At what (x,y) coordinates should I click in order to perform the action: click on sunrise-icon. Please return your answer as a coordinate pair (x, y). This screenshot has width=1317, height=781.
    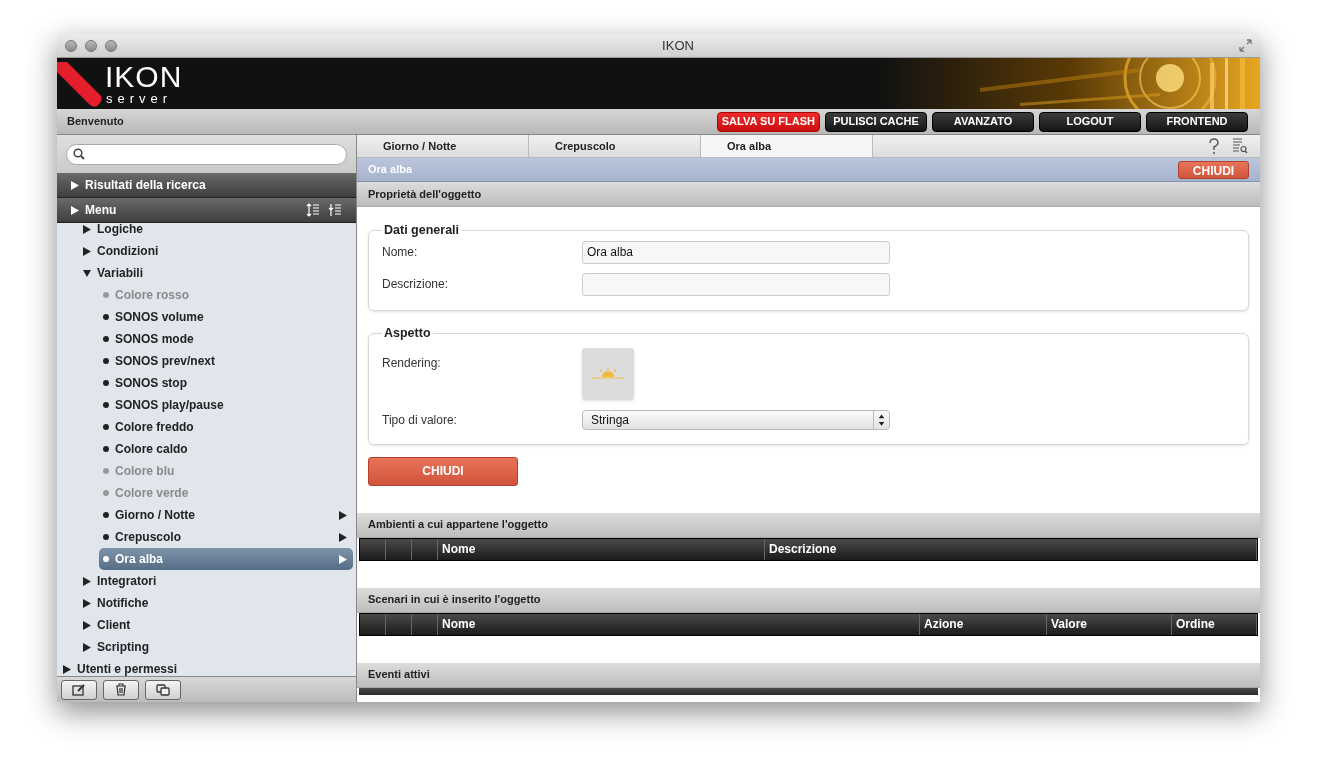
    Looking at the image, I should click on (608, 373).